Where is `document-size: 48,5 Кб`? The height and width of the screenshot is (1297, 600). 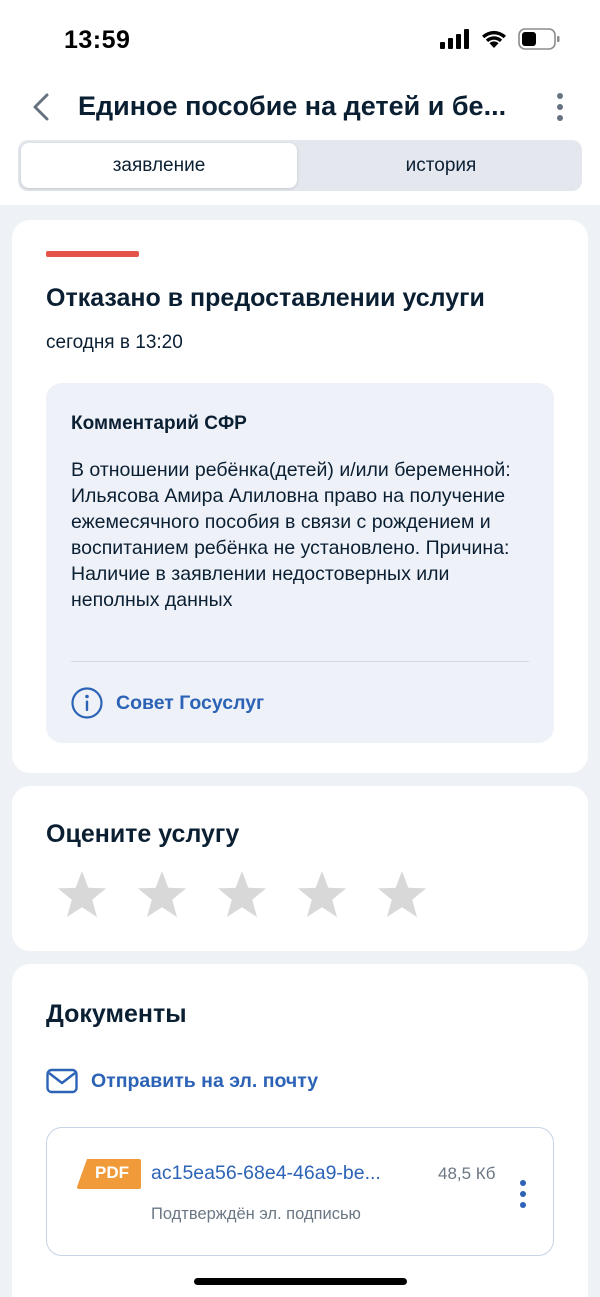 document-size: 48,5 Кб is located at coordinates (467, 1173).